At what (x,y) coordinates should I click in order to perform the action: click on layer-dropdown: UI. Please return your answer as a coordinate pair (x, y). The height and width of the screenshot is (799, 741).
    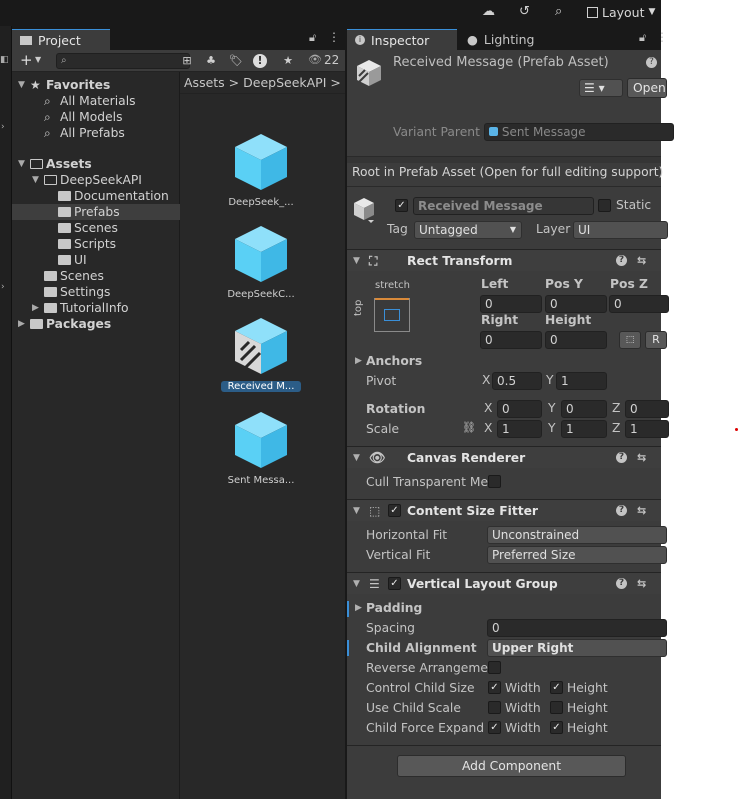
    Looking at the image, I should click on (620, 230).